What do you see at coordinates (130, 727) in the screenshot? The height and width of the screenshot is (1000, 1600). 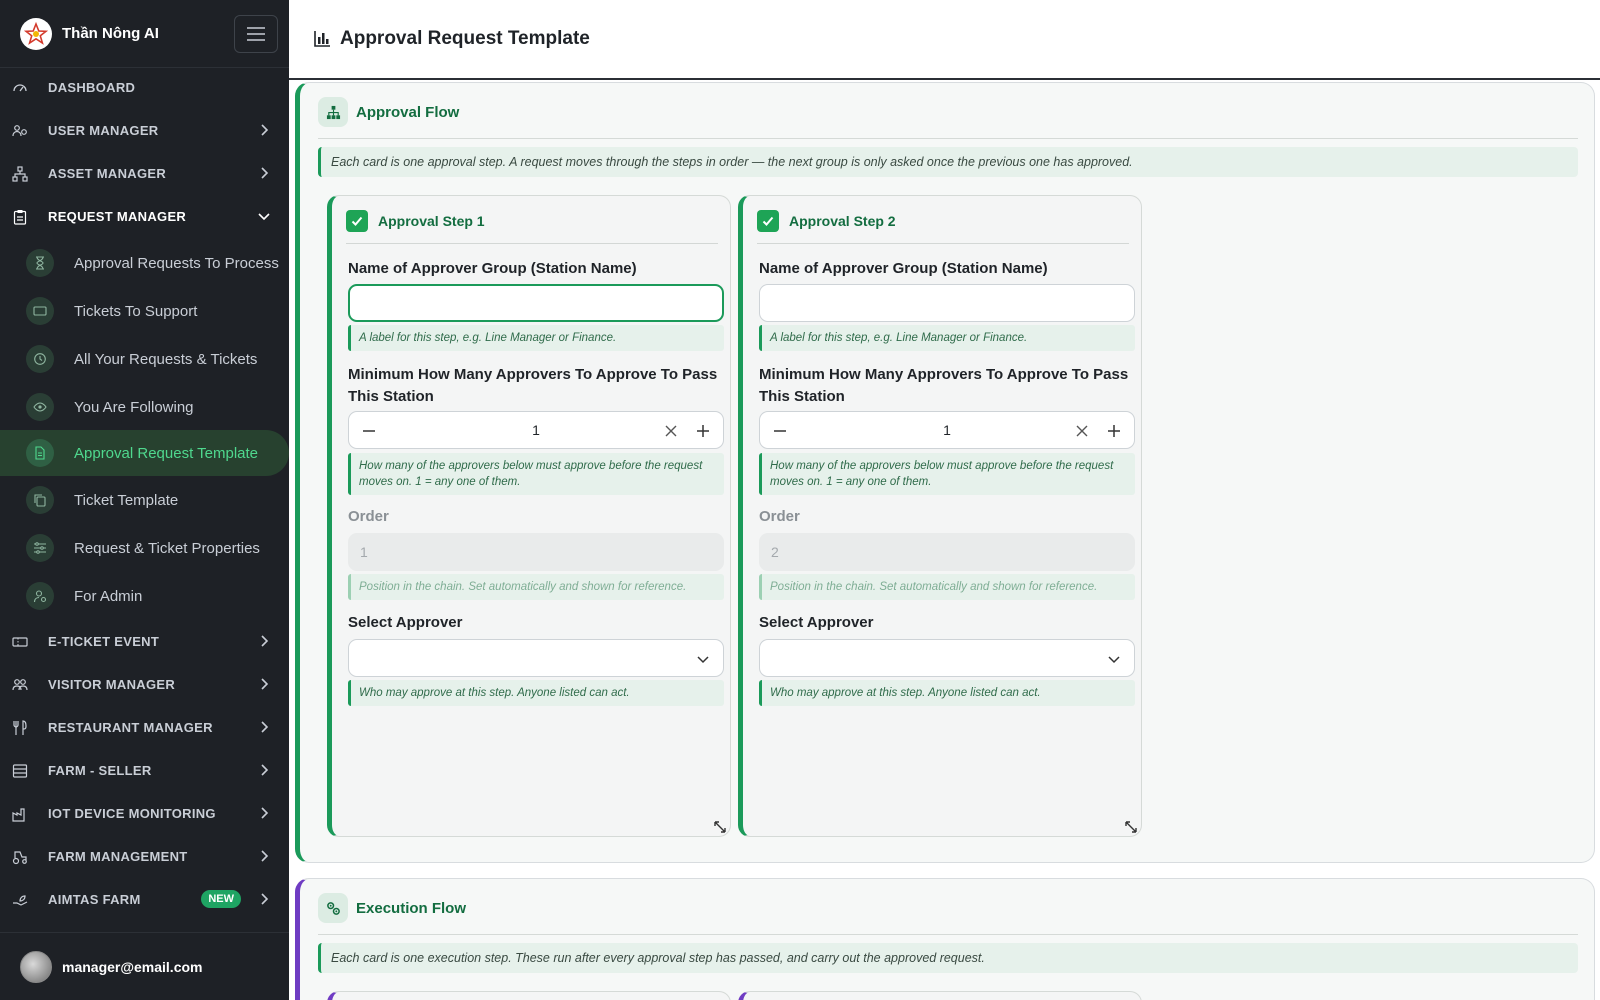 I see `nav-restaurant-manager-label: RESTAURANT MANAGER` at bounding box center [130, 727].